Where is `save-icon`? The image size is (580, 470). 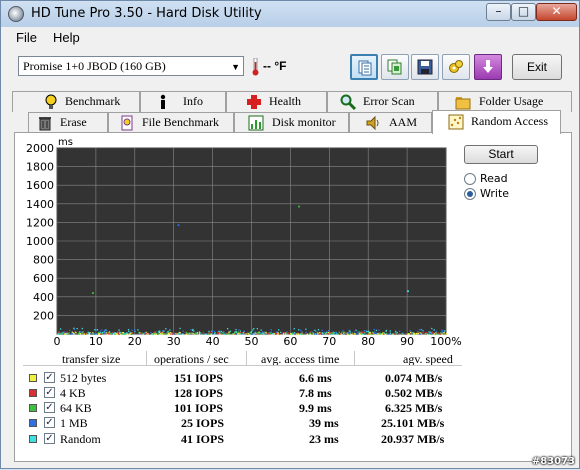
save-icon is located at coordinates (425, 67).